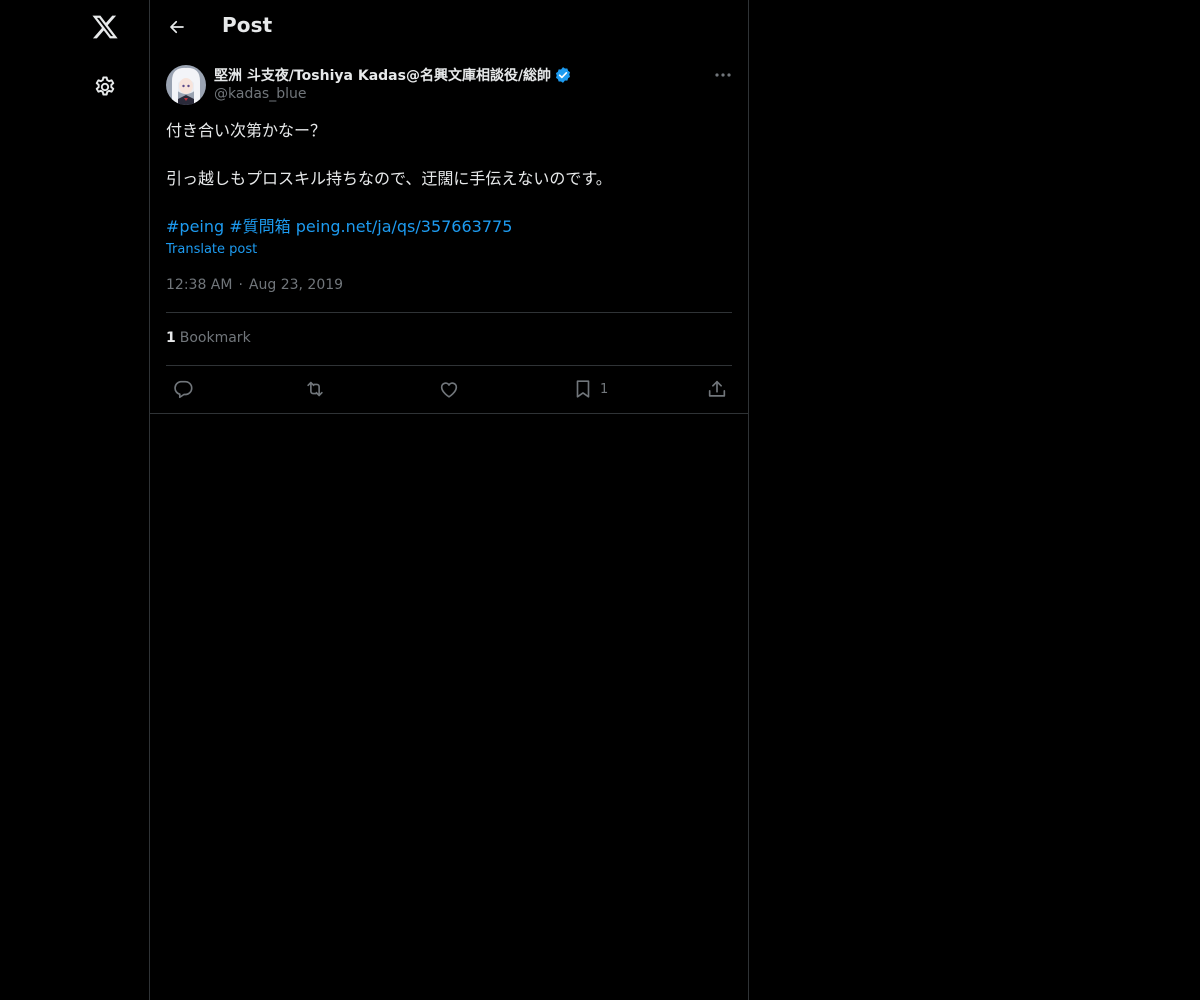 Image resolution: width=1200 pixels, height=1000 pixels. Describe the element at coordinates (105, 27) in the screenshot. I see `x-logo-icon` at that location.